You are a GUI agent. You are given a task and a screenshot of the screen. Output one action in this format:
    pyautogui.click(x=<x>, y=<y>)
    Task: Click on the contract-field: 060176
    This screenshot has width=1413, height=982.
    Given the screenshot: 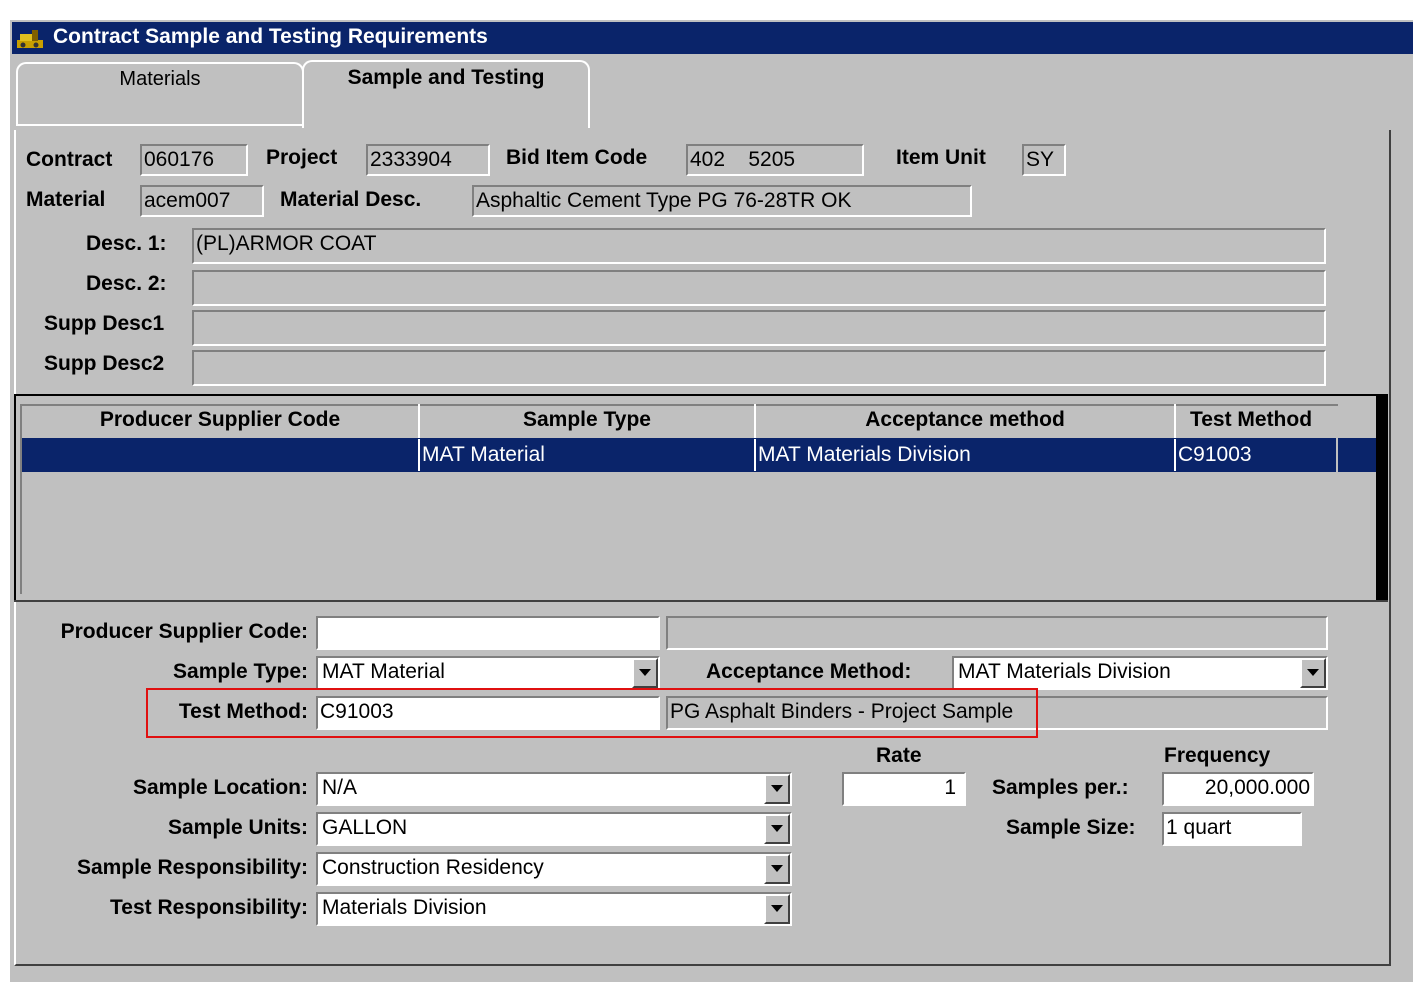 What is the action you would take?
    pyautogui.click(x=194, y=160)
    